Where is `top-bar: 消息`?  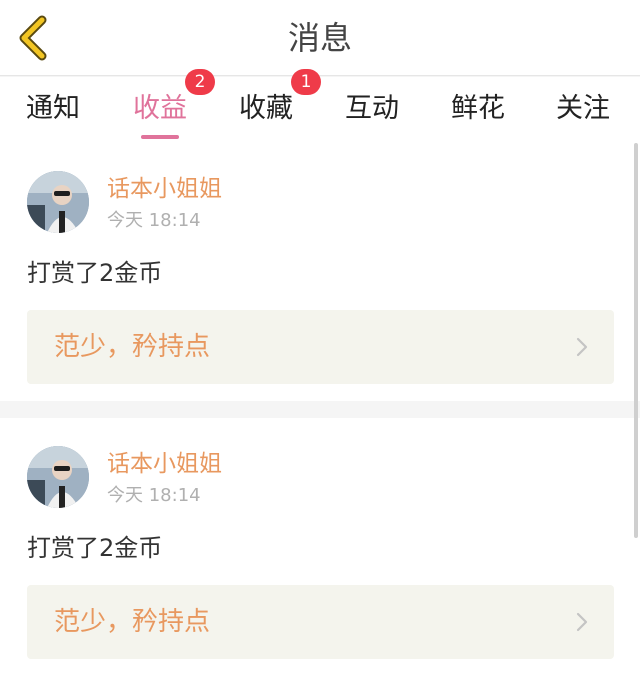
top-bar: 消息 is located at coordinates (320, 38).